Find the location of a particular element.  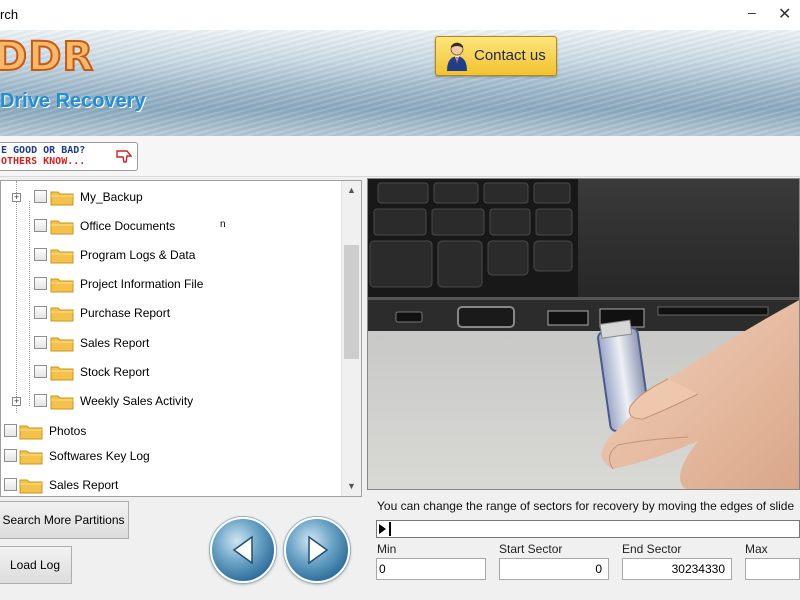

tree-item: Photos is located at coordinates (171, 432).